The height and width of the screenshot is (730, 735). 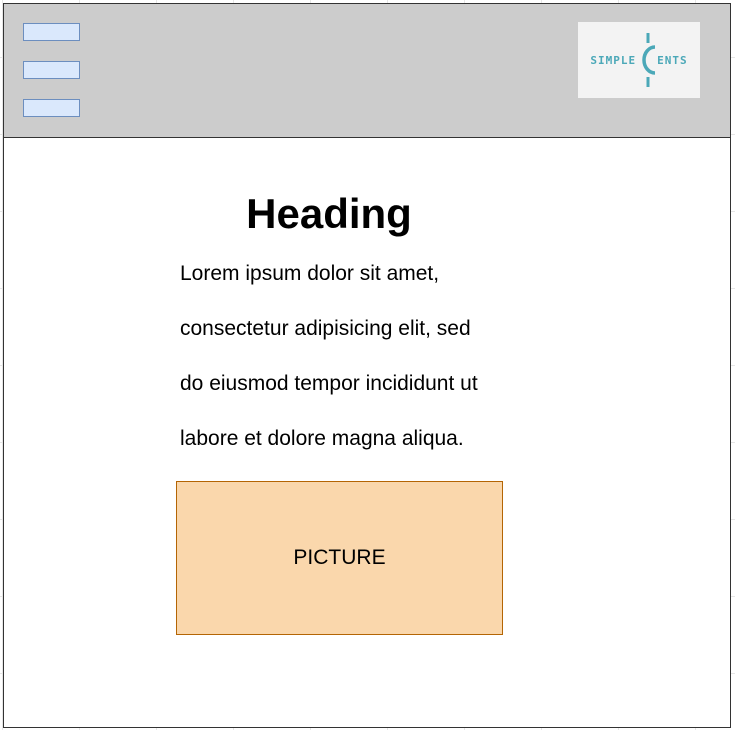 I want to click on simple-cents-logo: SIMPLE ENTS, so click(x=639, y=60).